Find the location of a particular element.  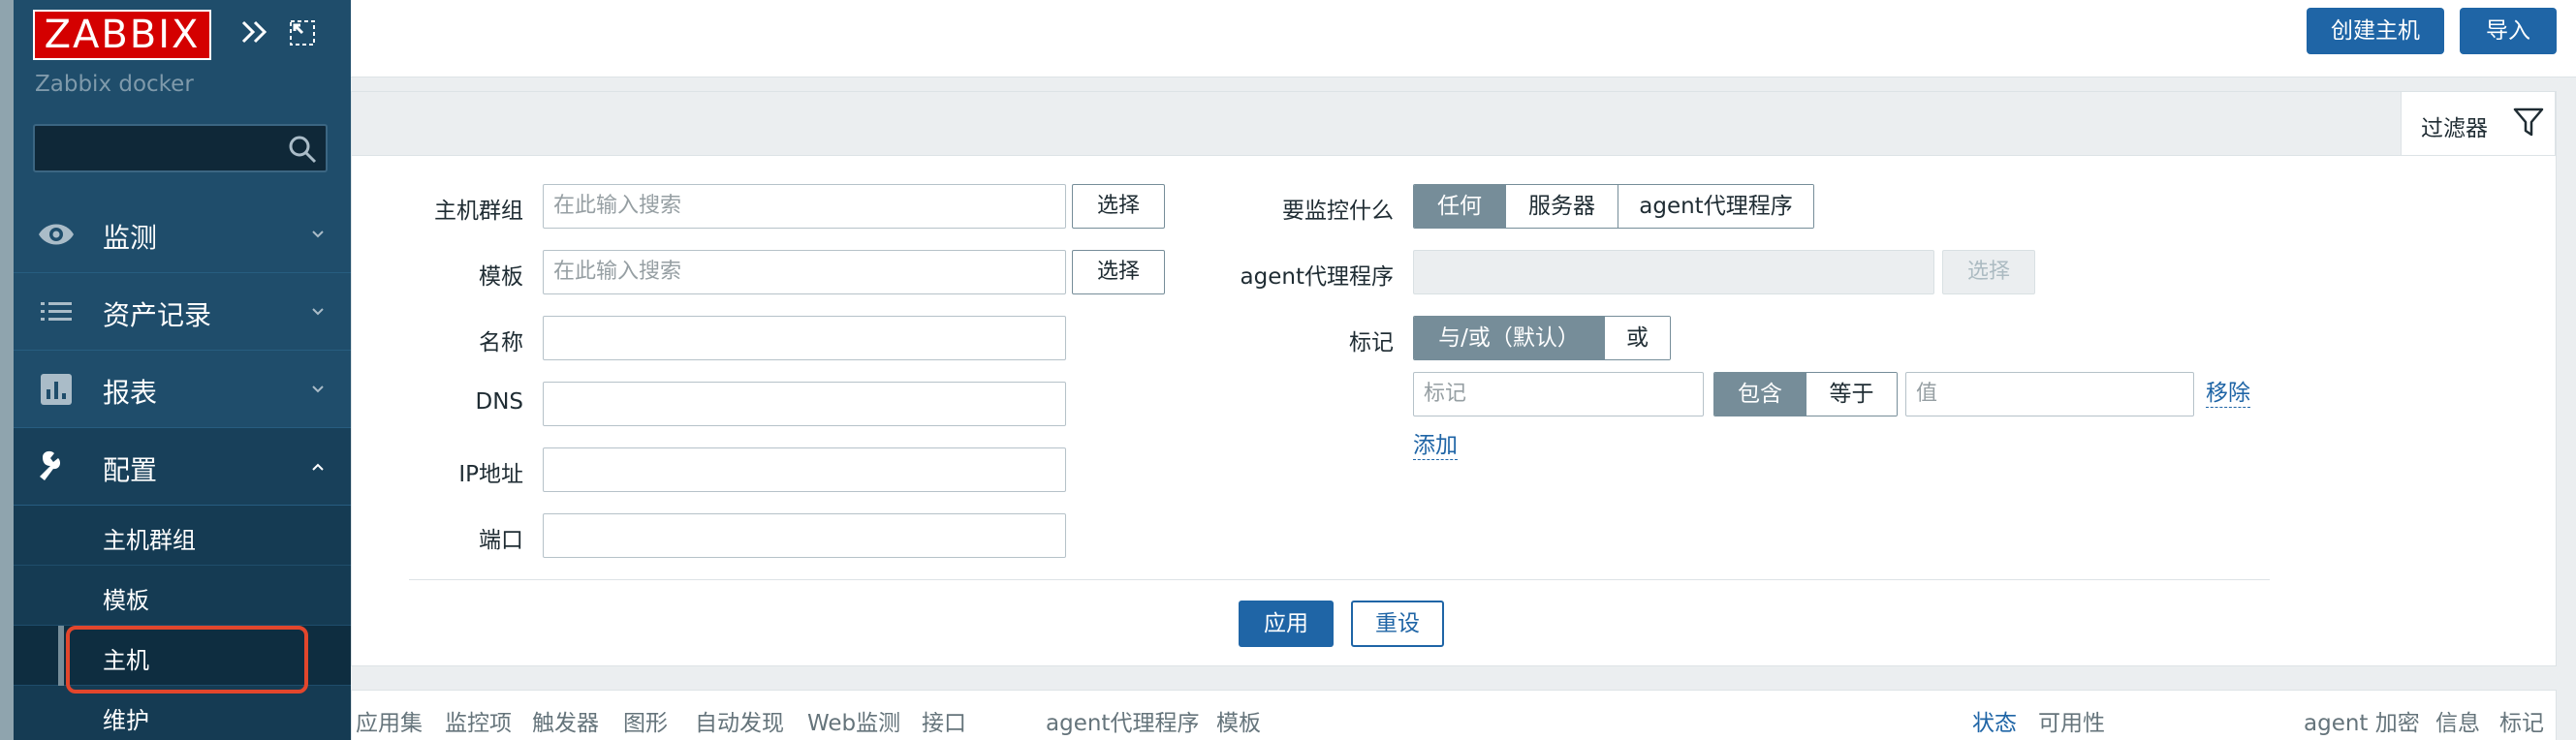

tags-mode-segmented: 与/或（默认） 或 is located at coordinates (1542, 338).